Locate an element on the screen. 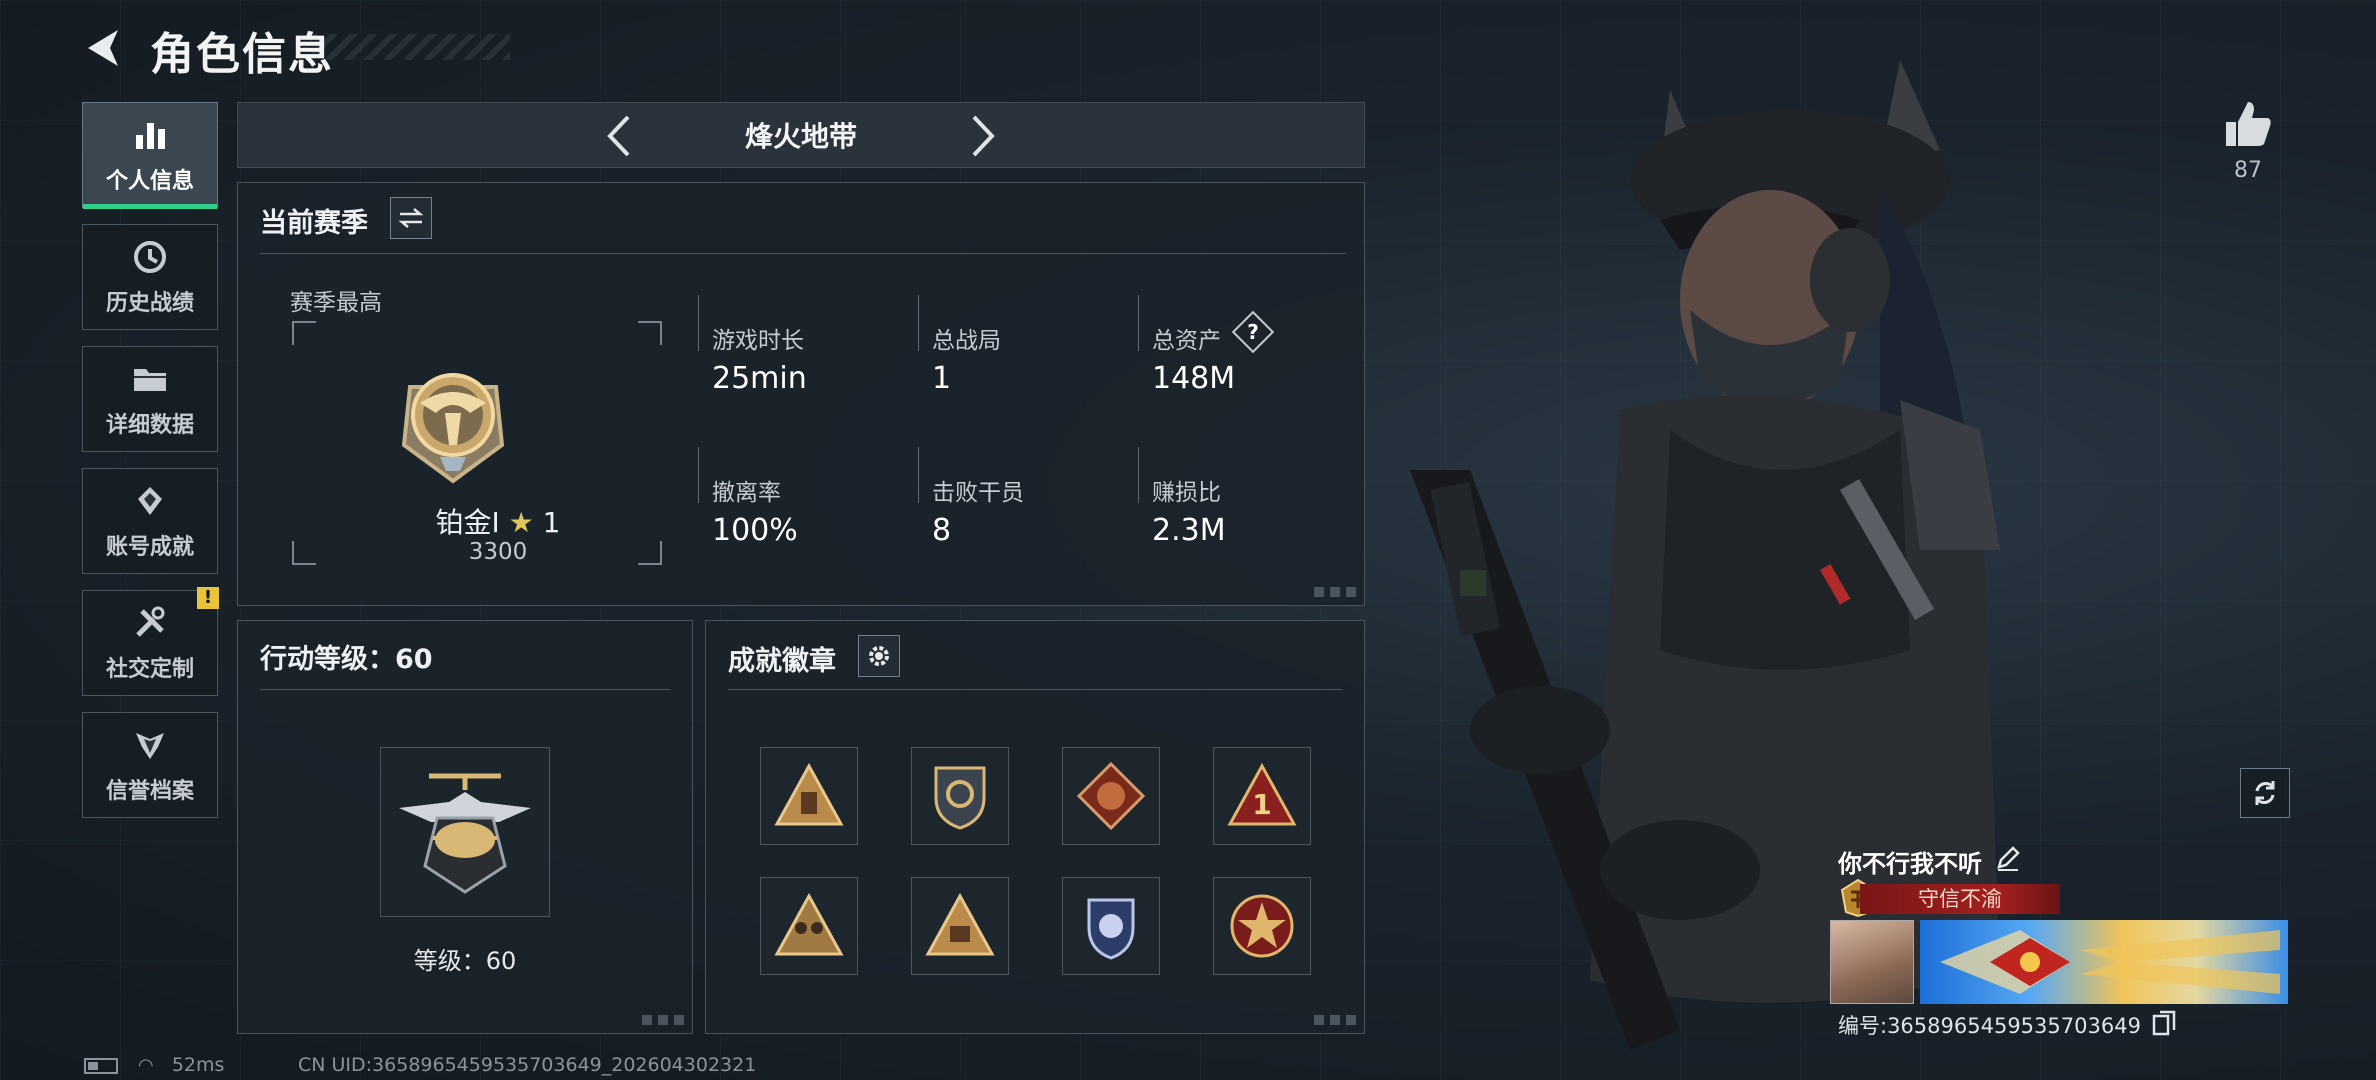 This screenshot has width=2376, height=1080. stat-label: 赚损比 is located at coordinates (1186, 493).